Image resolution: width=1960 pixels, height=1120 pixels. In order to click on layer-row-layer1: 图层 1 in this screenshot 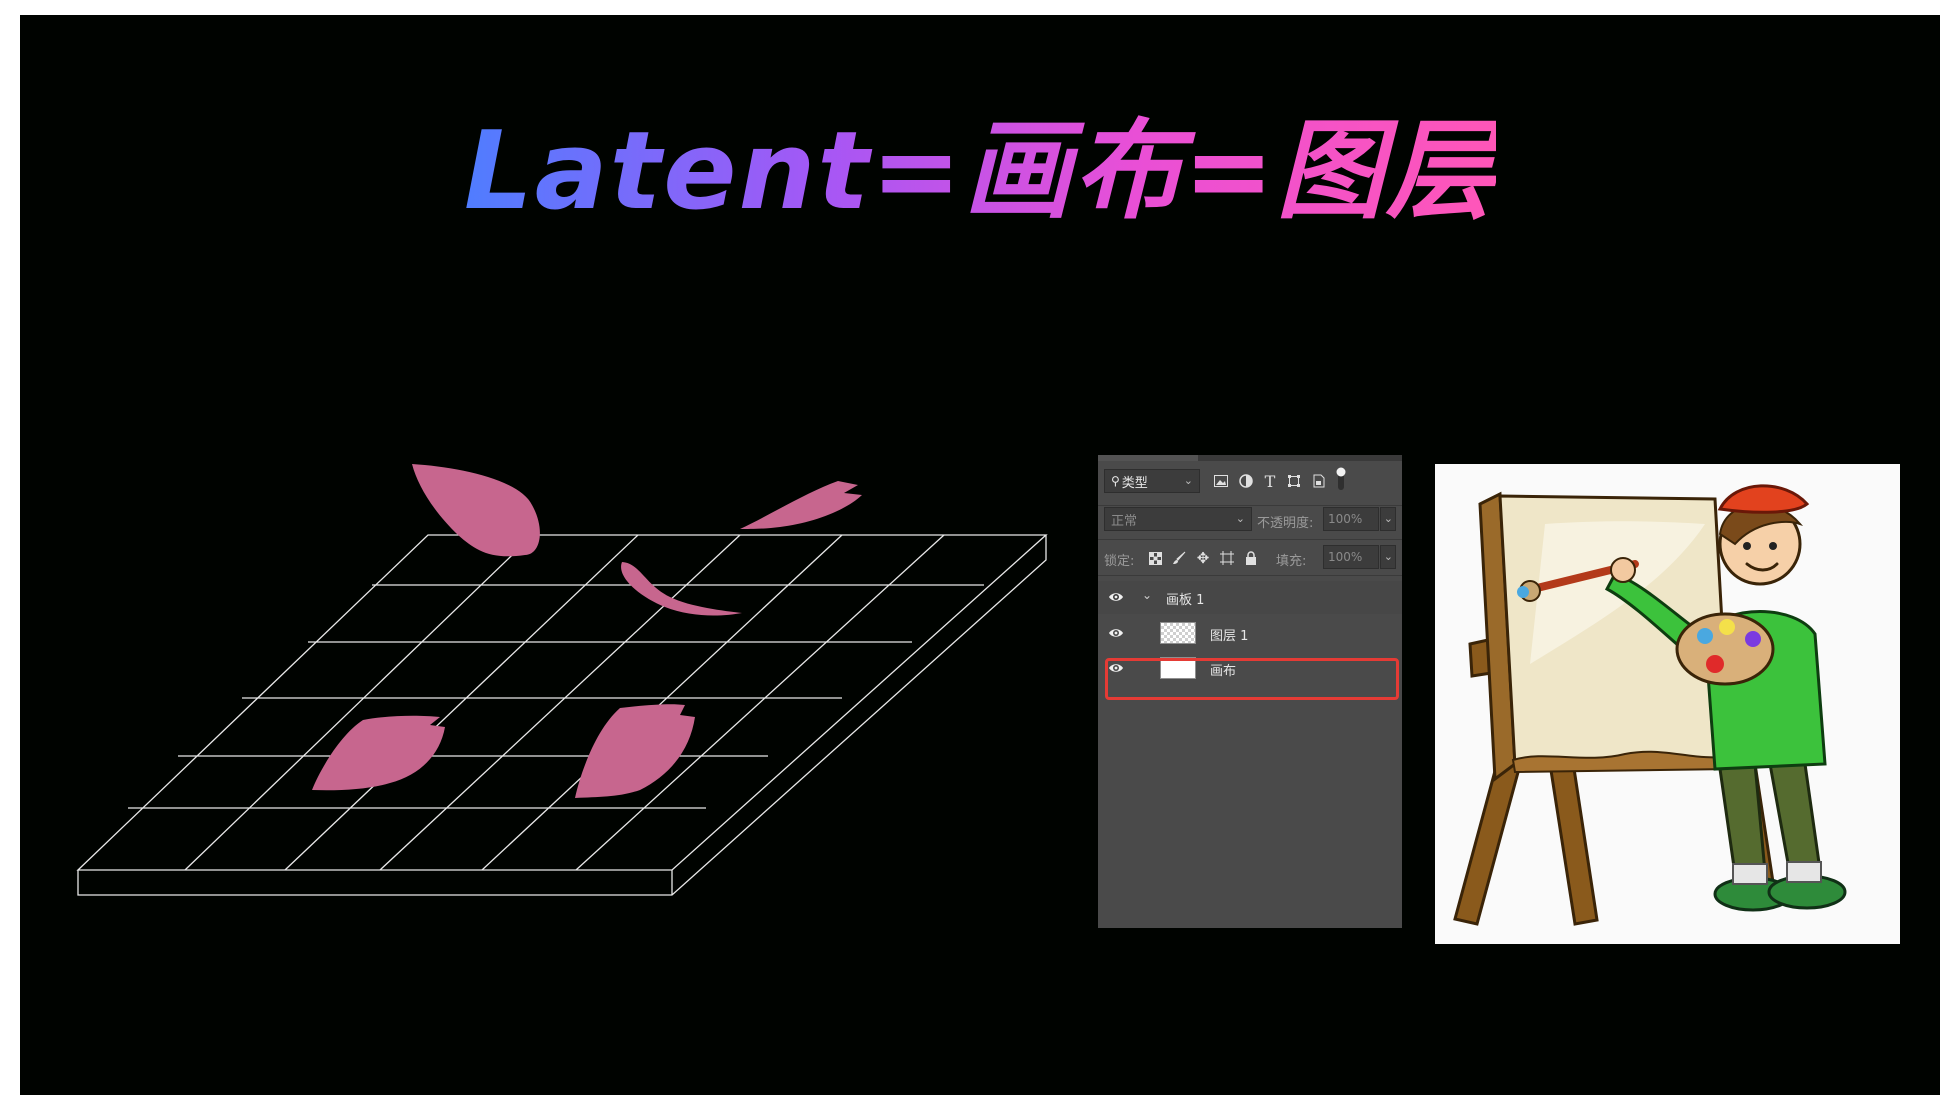, I will do `click(1250, 633)`.